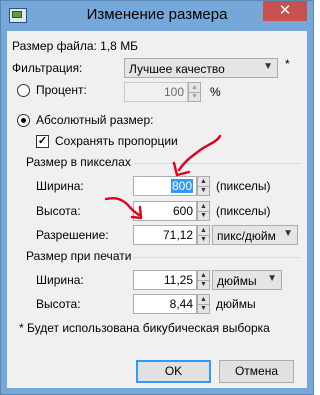  Describe the element at coordinates (42, 141) in the screenshot. I see `keep-proportions-checkbox: ✓` at that location.